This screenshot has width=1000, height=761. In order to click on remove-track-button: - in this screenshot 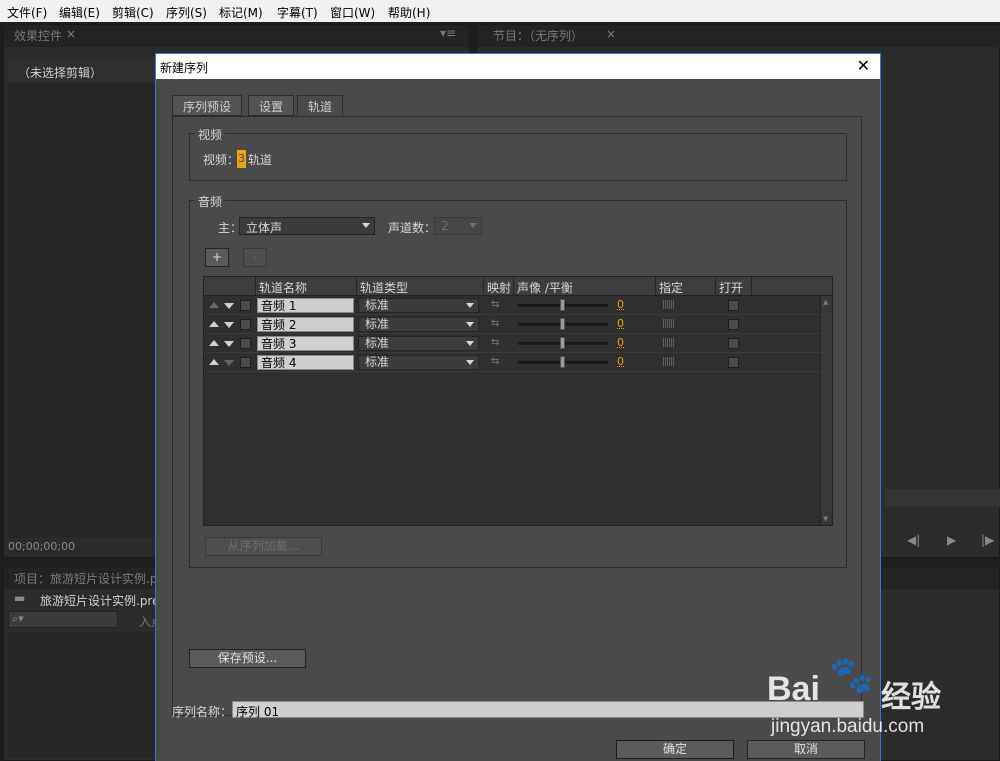, I will do `click(255, 257)`.